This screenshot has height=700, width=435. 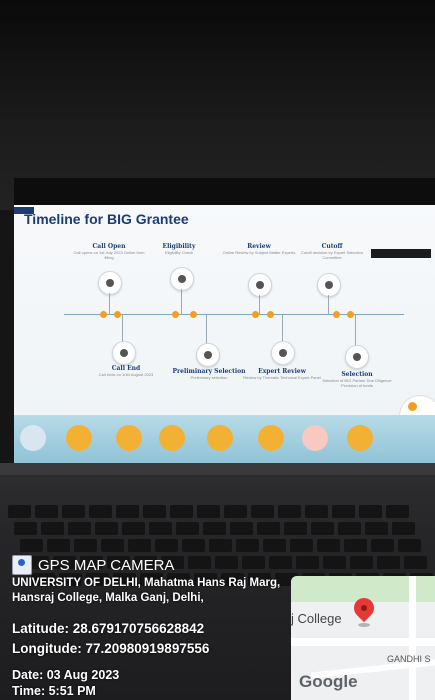 What do you see at coordinates (316, 618) in the screenshot?
I see `map-place-label: j College` at bounding box center [316, 618].